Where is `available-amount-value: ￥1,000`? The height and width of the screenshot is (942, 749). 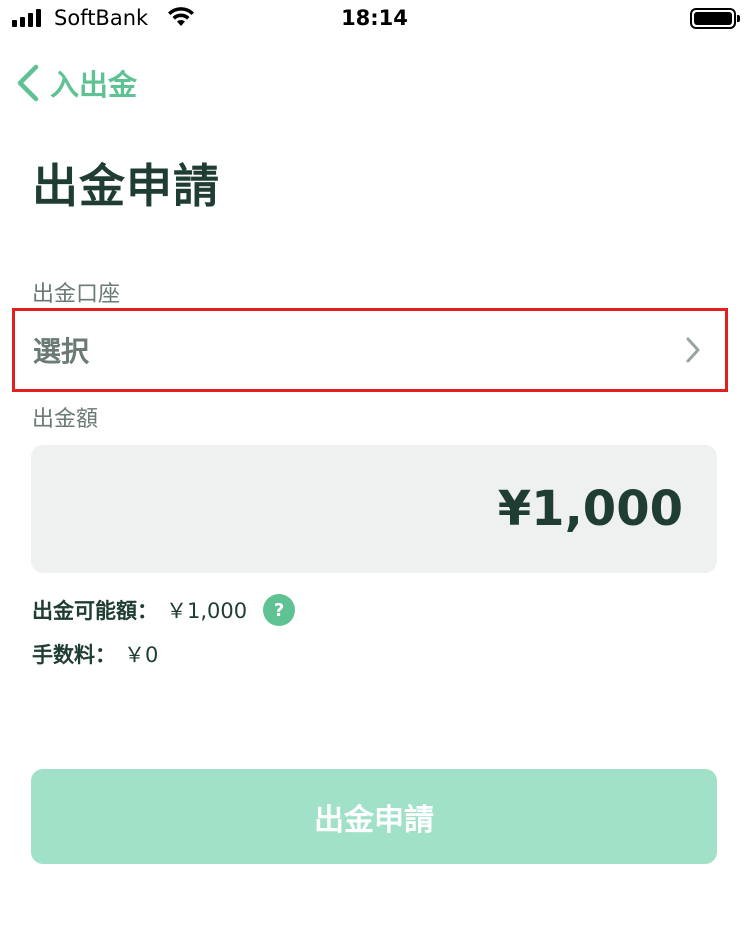
available-amount-value: ￥1,000 is located at coordinates (207, 611).